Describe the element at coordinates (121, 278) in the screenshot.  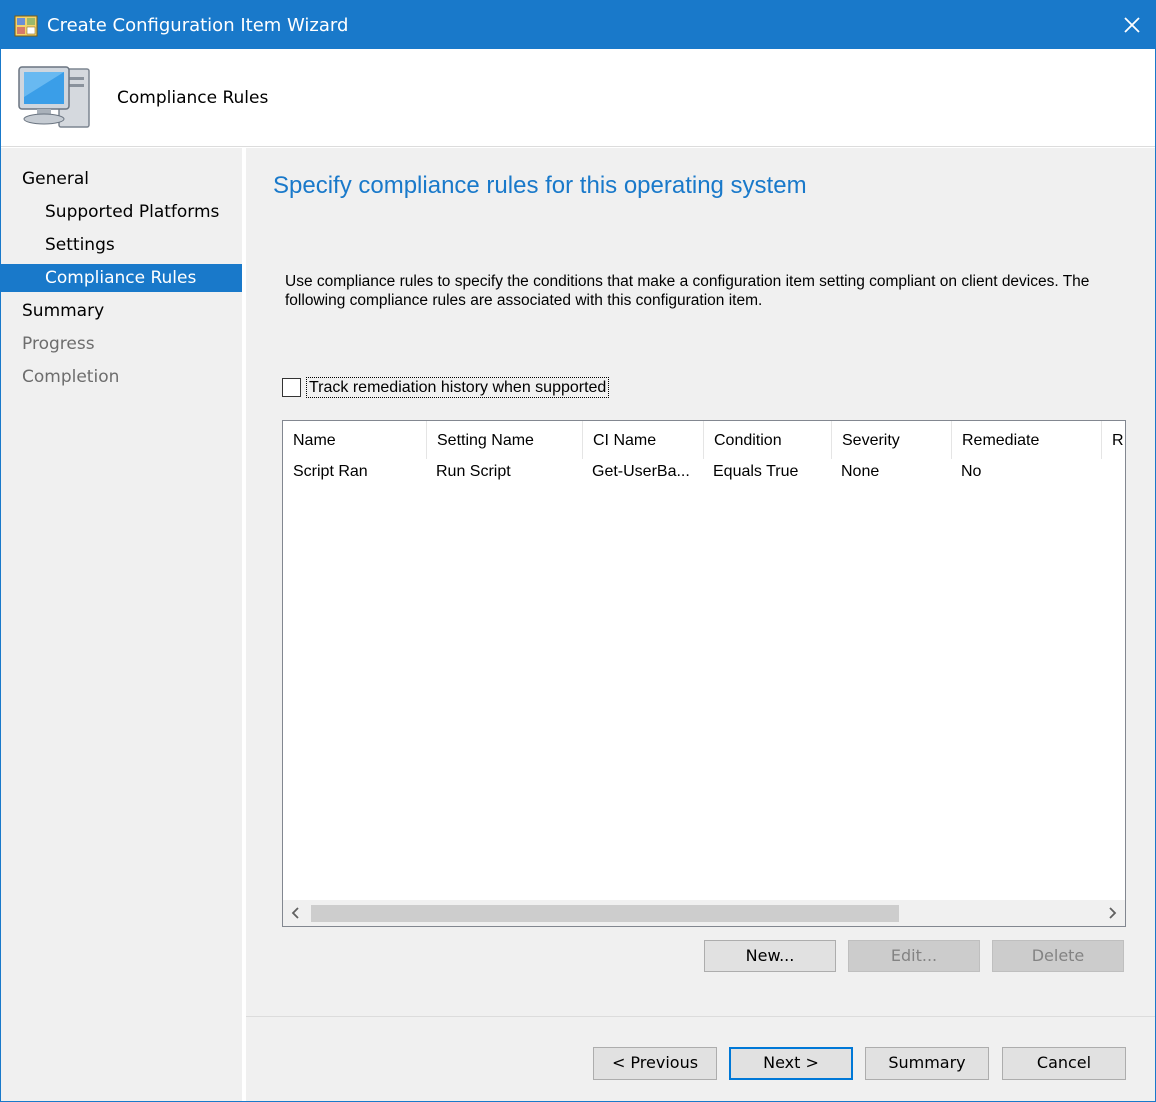
I see `sidebar-item-compliance-rules: Compliance Rules` at that location.